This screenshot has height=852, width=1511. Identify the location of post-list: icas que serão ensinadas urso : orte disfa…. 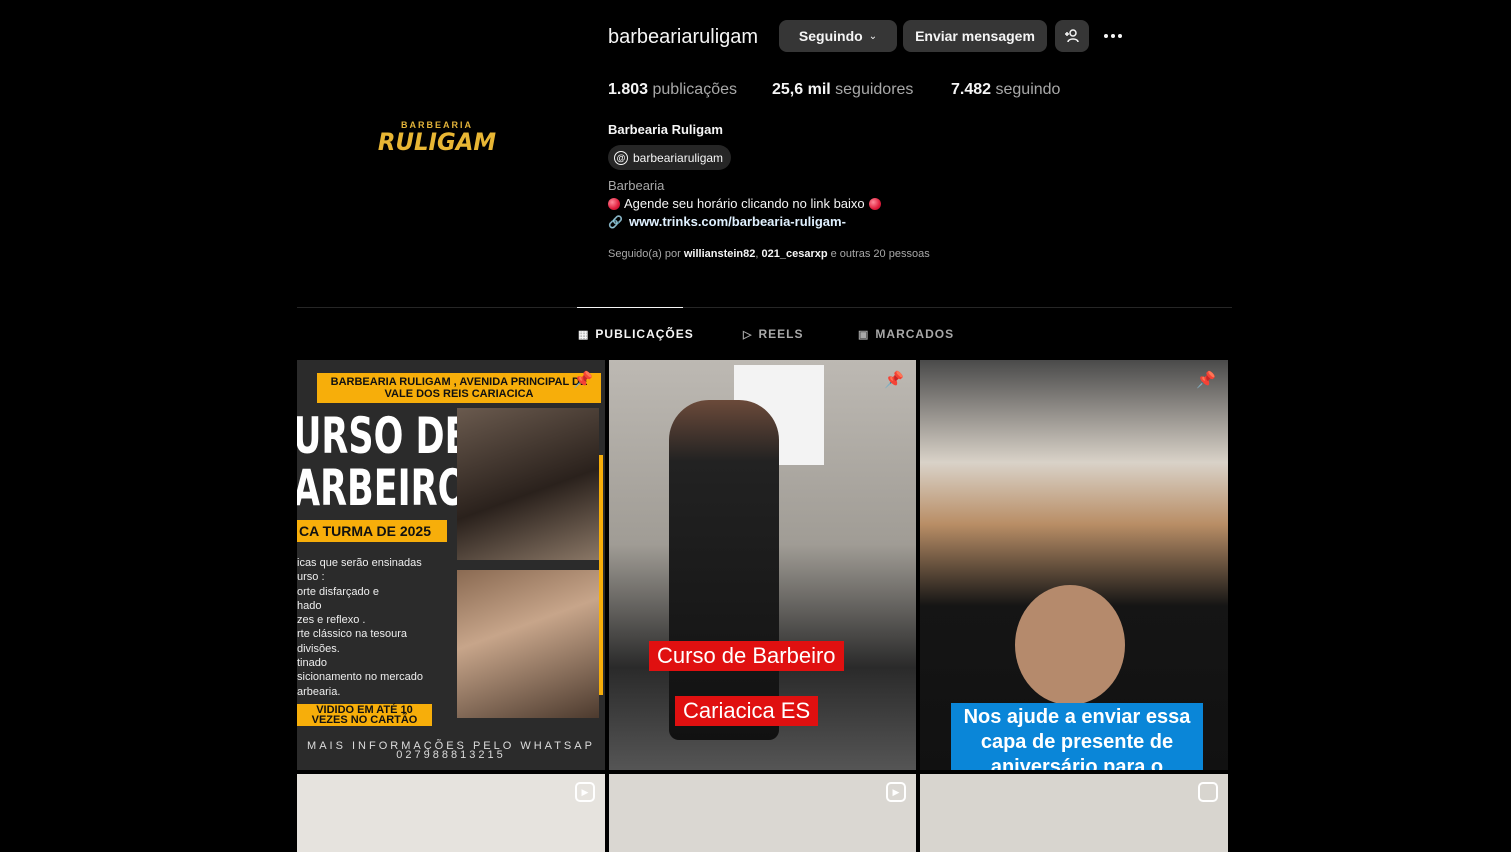
(360, 627).